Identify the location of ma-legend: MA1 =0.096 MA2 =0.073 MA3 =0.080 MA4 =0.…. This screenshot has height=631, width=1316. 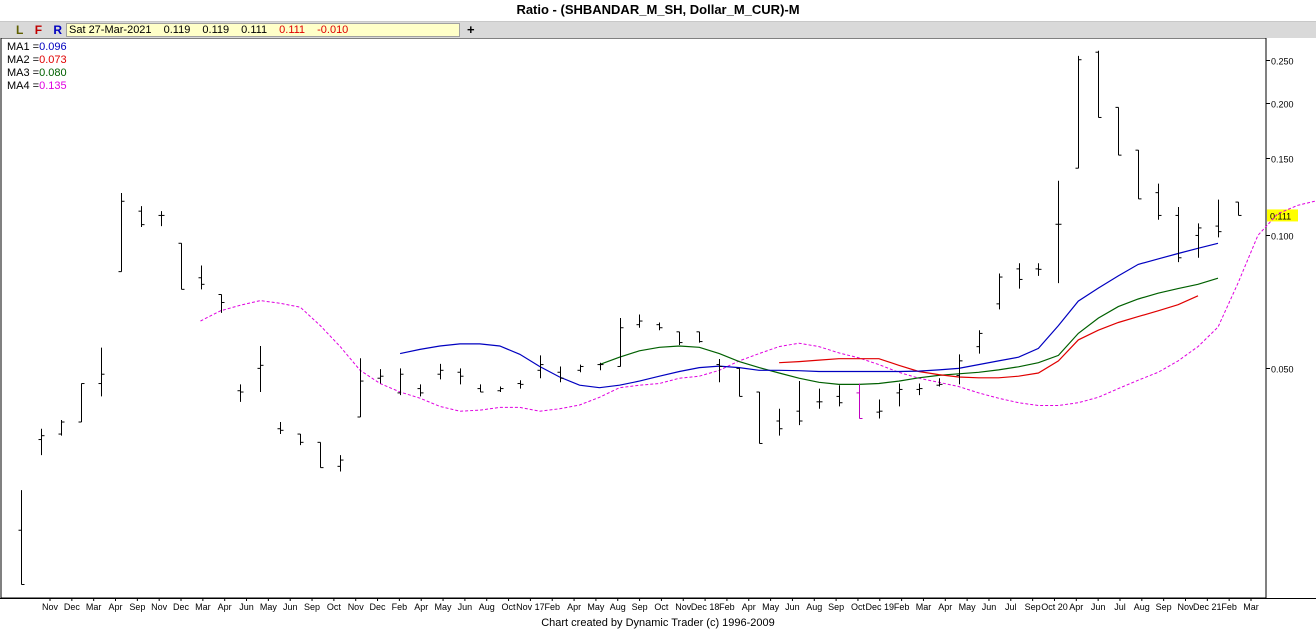
(37, 67).